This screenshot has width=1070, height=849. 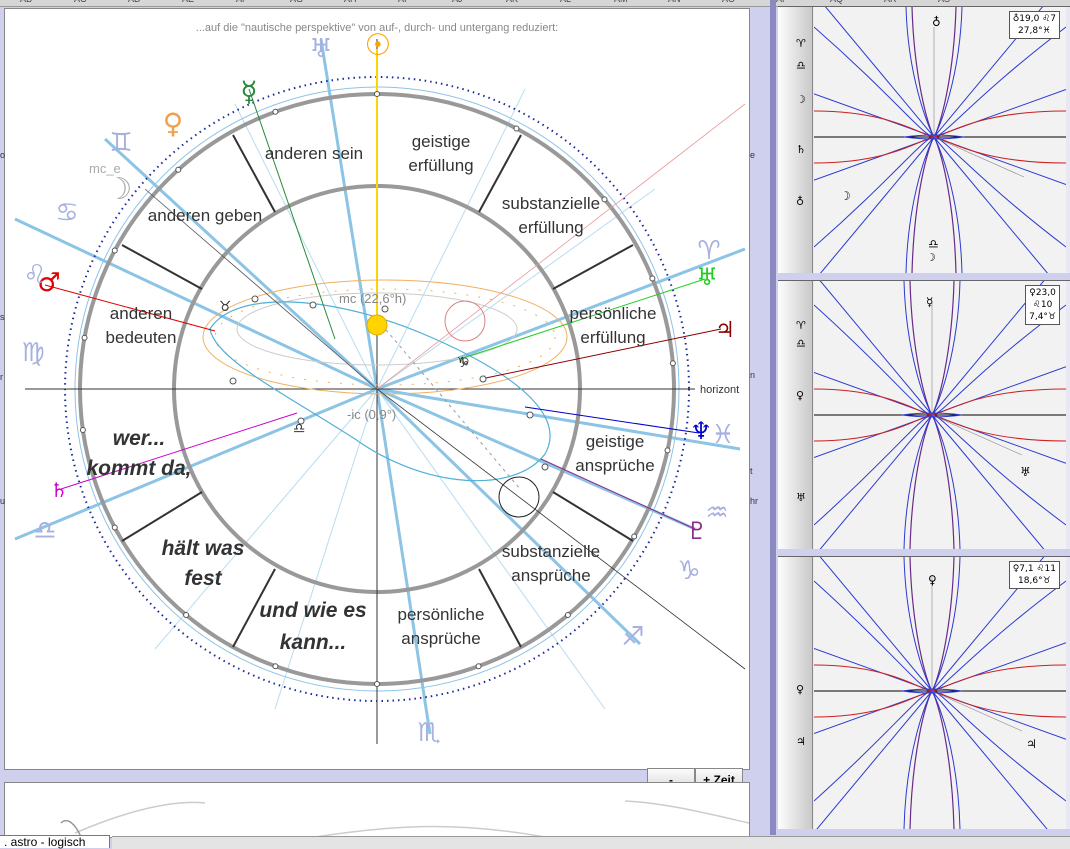 I want to click on earth-icon: ♁, so click(x=936, y=22).